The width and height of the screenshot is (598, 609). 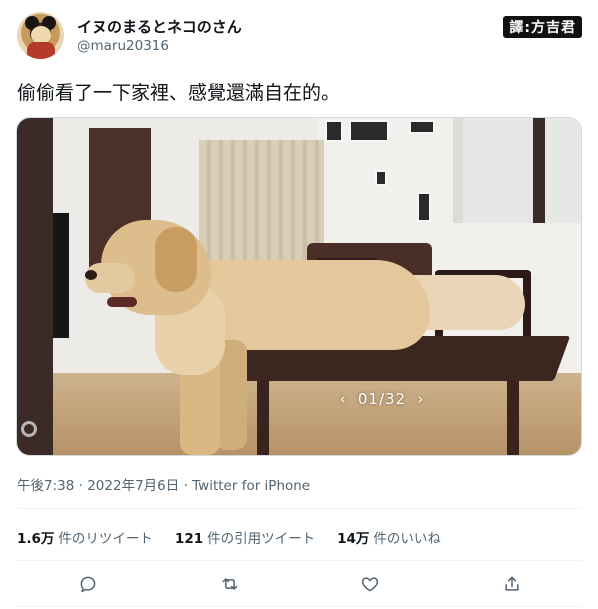 I want to click on retweet-count: 1.6万 件のリツイート, so click(x=85, y=537).